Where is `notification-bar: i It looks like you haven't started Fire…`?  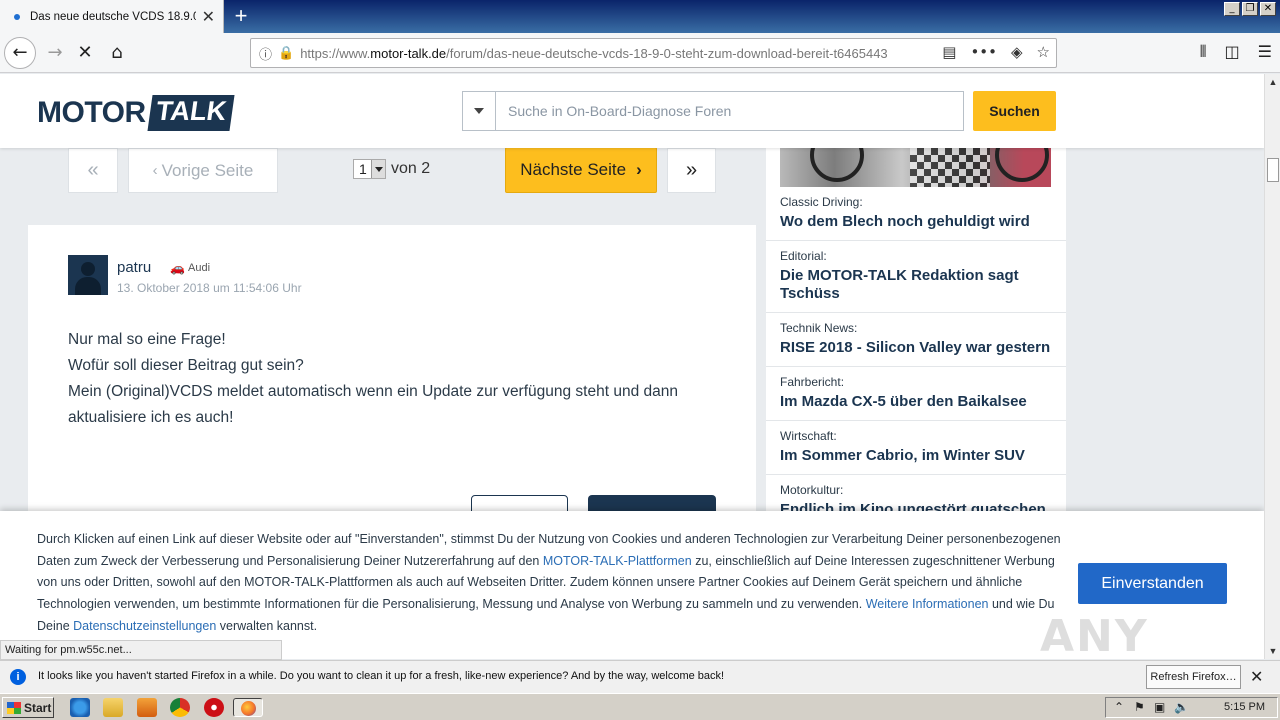 notification-bar: i It looks like you haven't started Fire… is located at coordinates (640, 676).